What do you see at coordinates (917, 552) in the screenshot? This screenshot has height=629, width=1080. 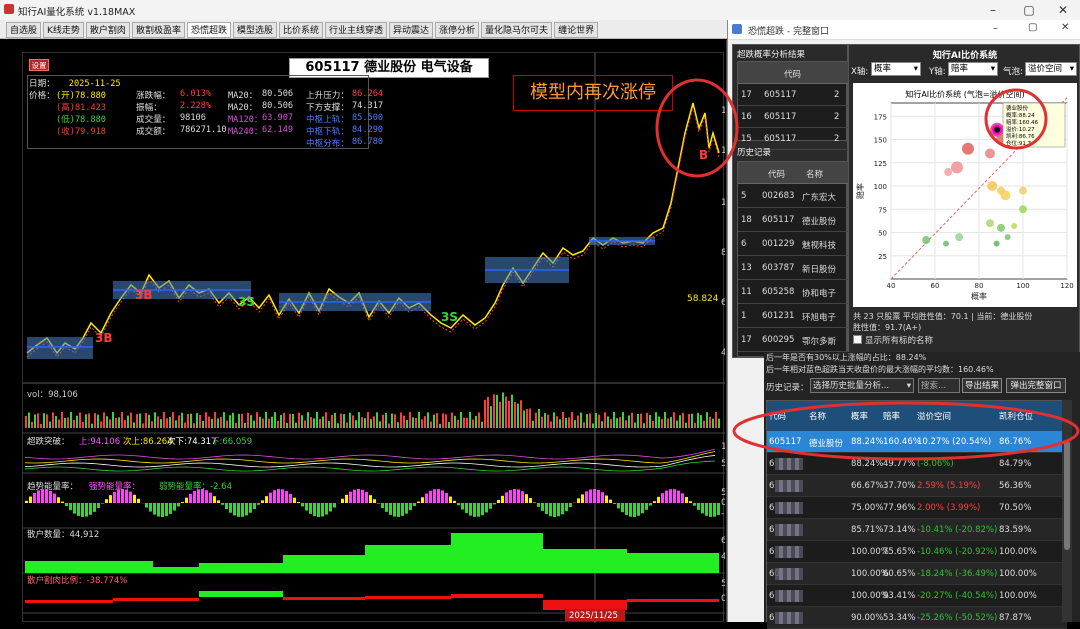 I see `grid-row: 6100.00%75.65%-10.46% (-20.92%)100.00%` at bounding box center [917, 552].